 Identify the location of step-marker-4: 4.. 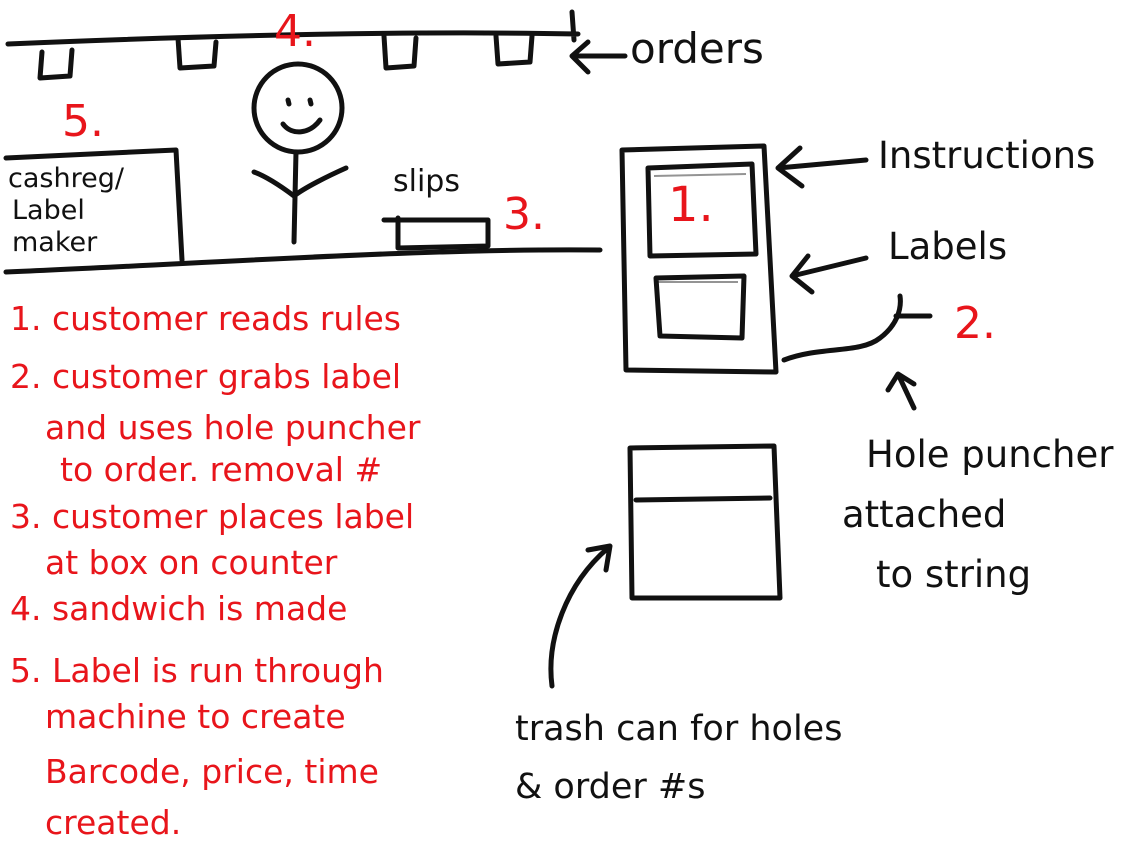
(295, 31).